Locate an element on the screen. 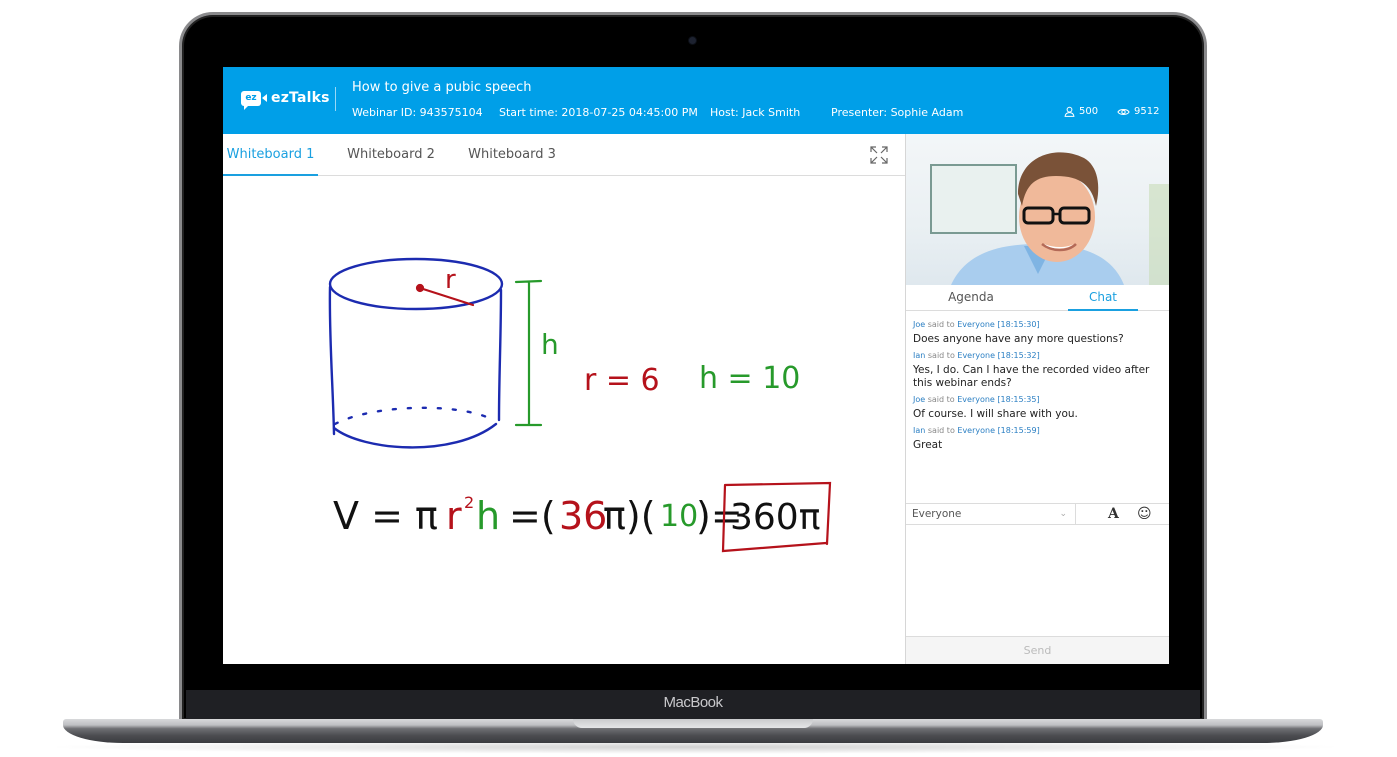 Image resolution: width=1397 pixels, height=757 pixels. cylinder-right-side is located at coordinates (500, 355).